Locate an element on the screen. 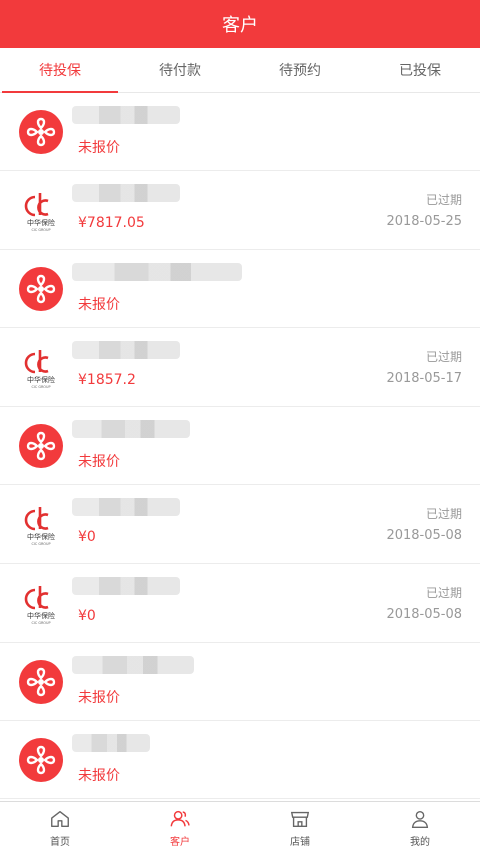 The height and width of the screenshot is (853, 480). tab-pending-appointment: 待预约 is located at coordinates (300, 70).